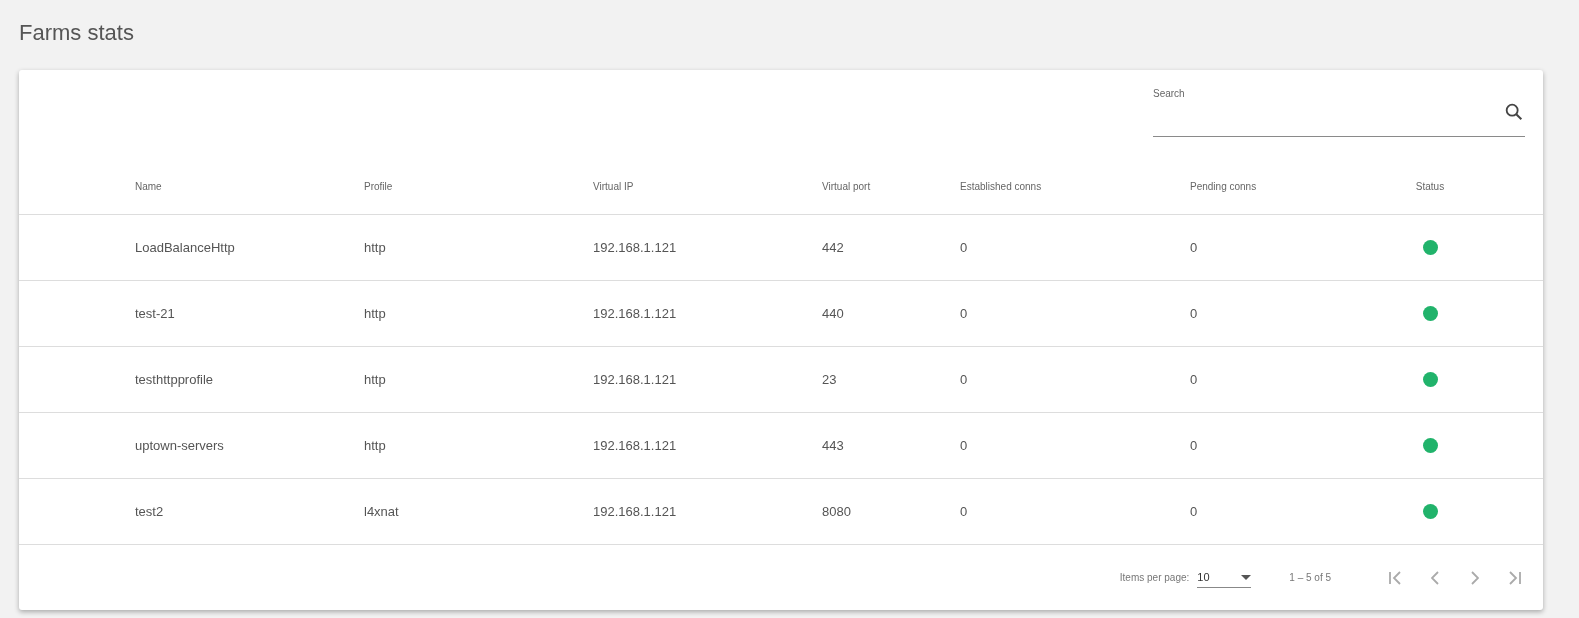 The width and height of the screenshot is (1579, 618). What do you see at coordinates (1246, 577) in the screenshot?
I see `caret-icon` at bounding box center [1246, 577].